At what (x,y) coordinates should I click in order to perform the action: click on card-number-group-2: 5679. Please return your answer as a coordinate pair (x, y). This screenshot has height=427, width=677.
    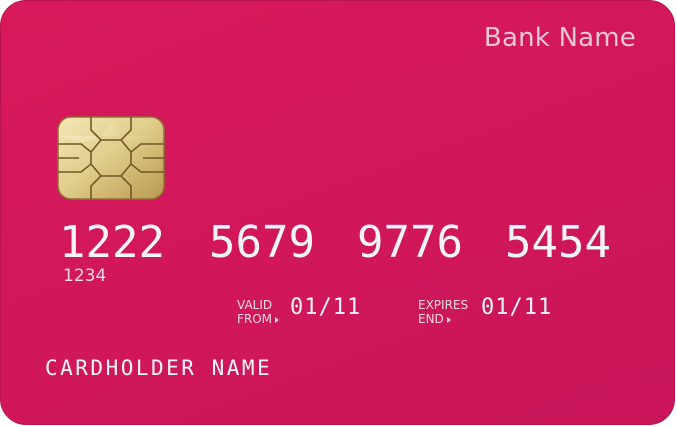
    Looking at the image, I should click on (262, 241).